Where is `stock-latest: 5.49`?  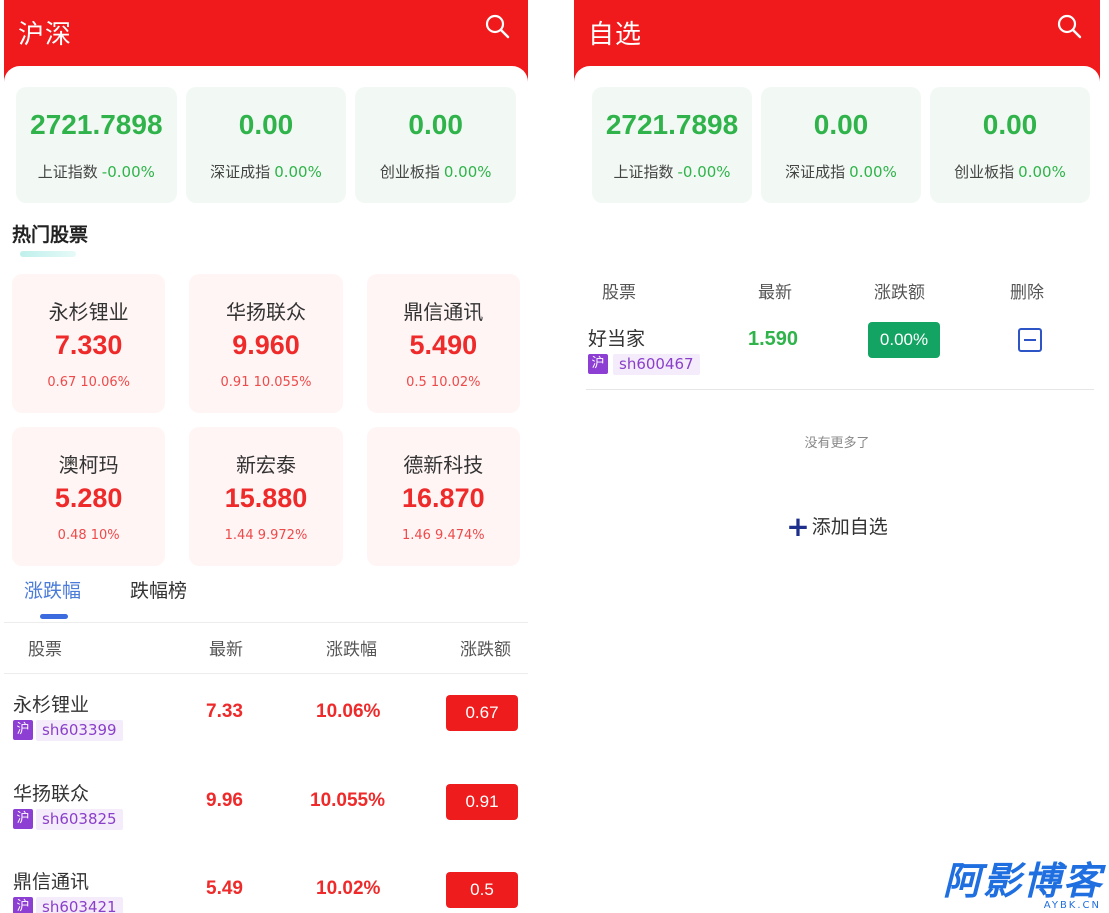
stock-latest: 5.49 is located at coordinates (224, 888).